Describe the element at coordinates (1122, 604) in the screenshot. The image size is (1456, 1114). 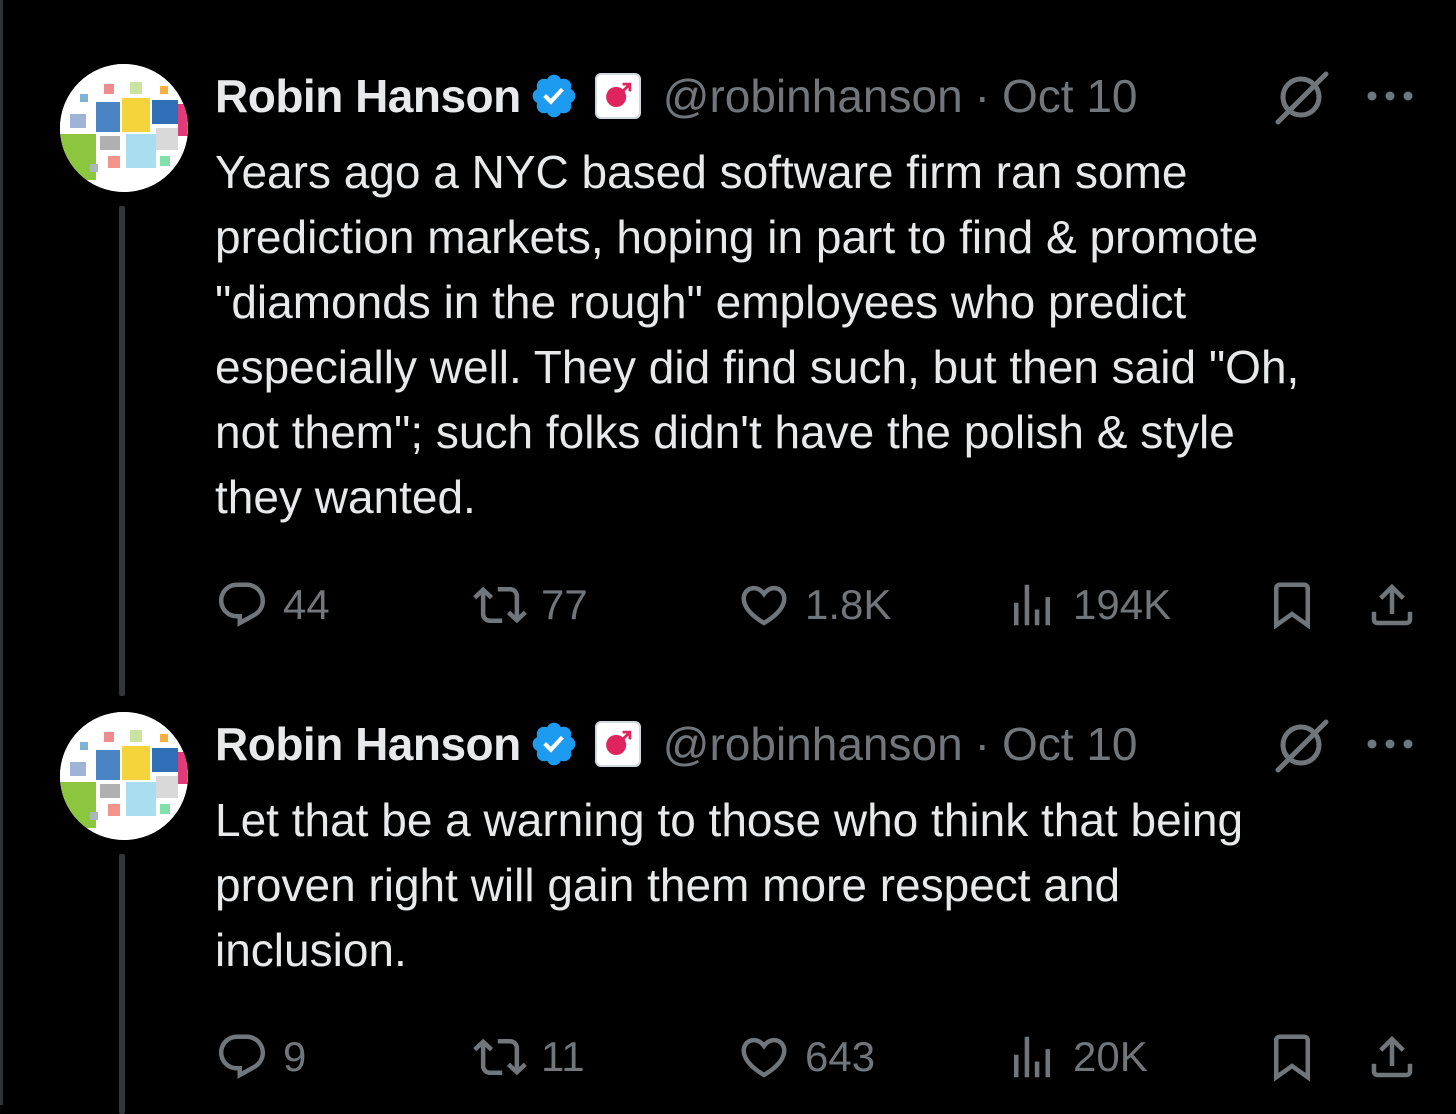
I see `views-count: 194K` at that location.